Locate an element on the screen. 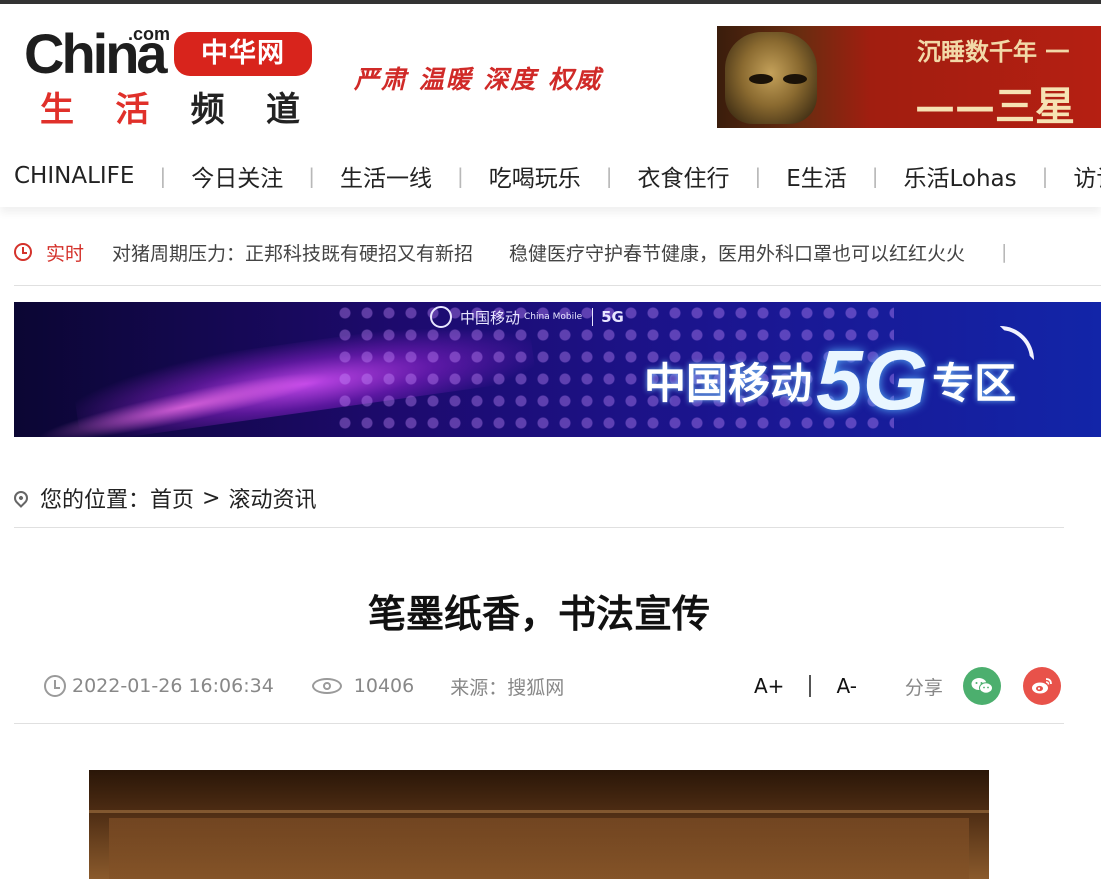  top-border is located at coordinates (550, 2).